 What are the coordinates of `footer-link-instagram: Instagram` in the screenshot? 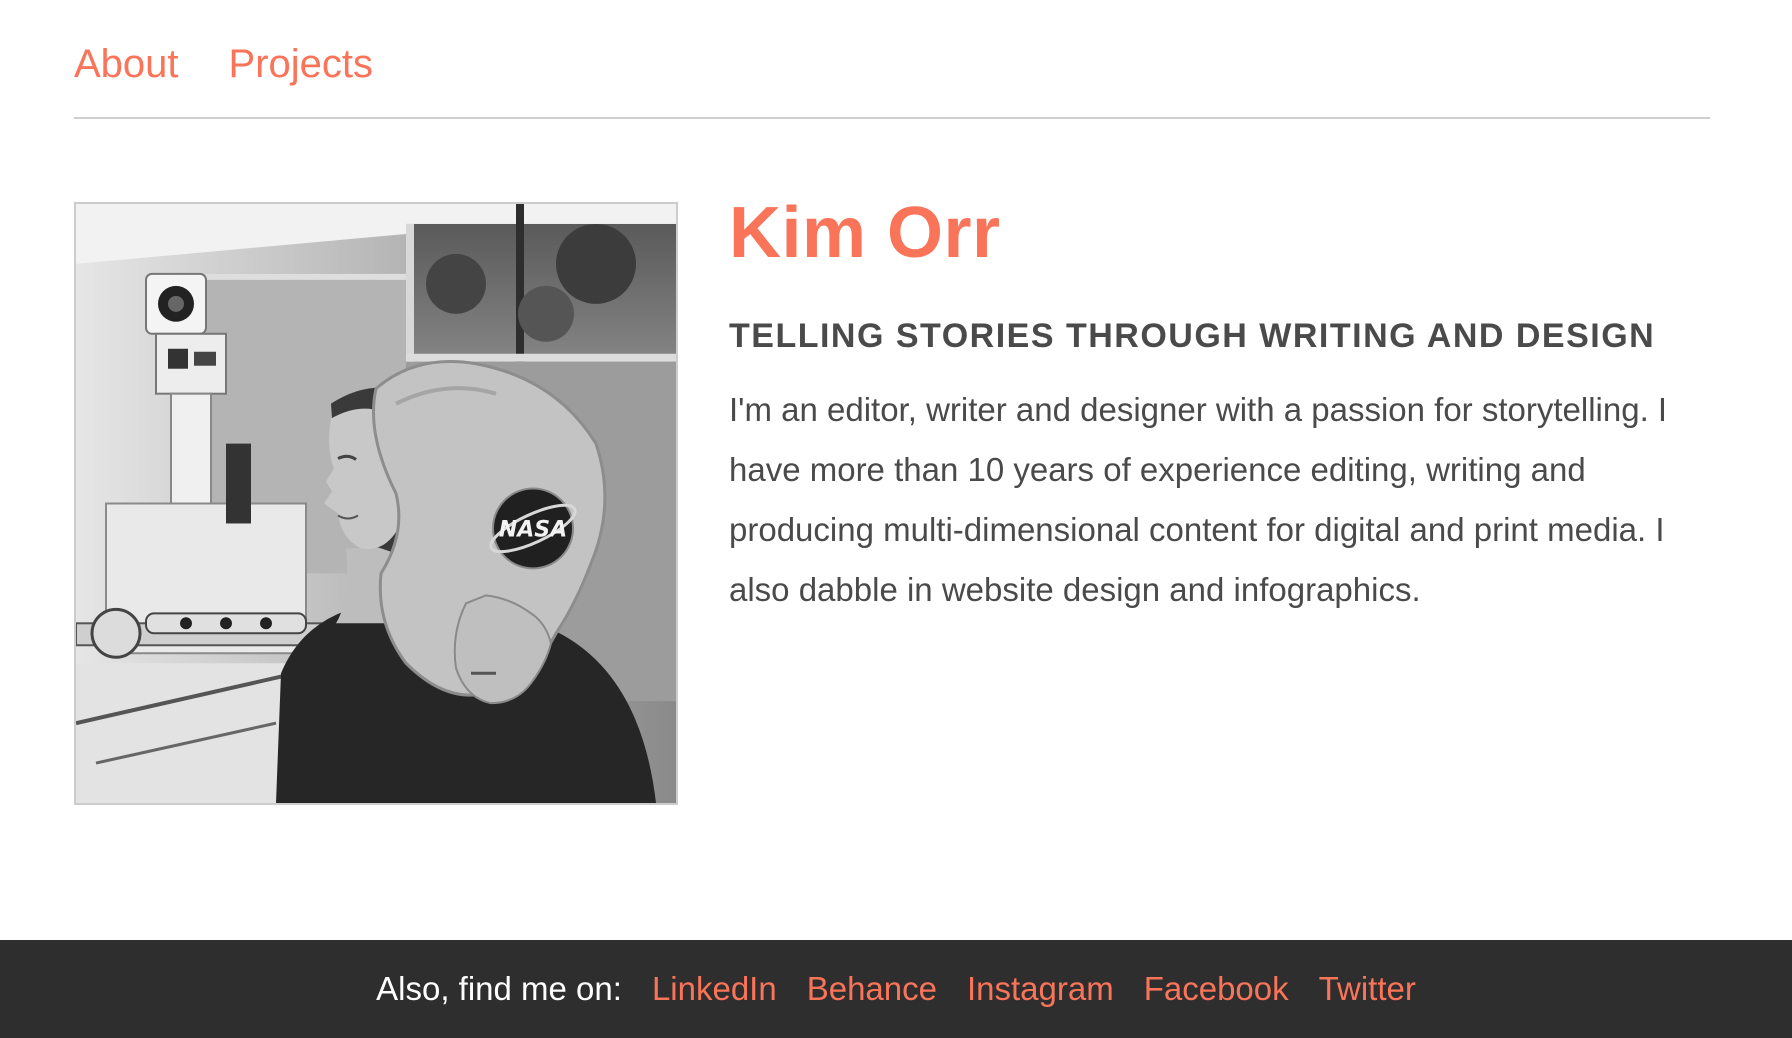 It's located at (1040, 989).